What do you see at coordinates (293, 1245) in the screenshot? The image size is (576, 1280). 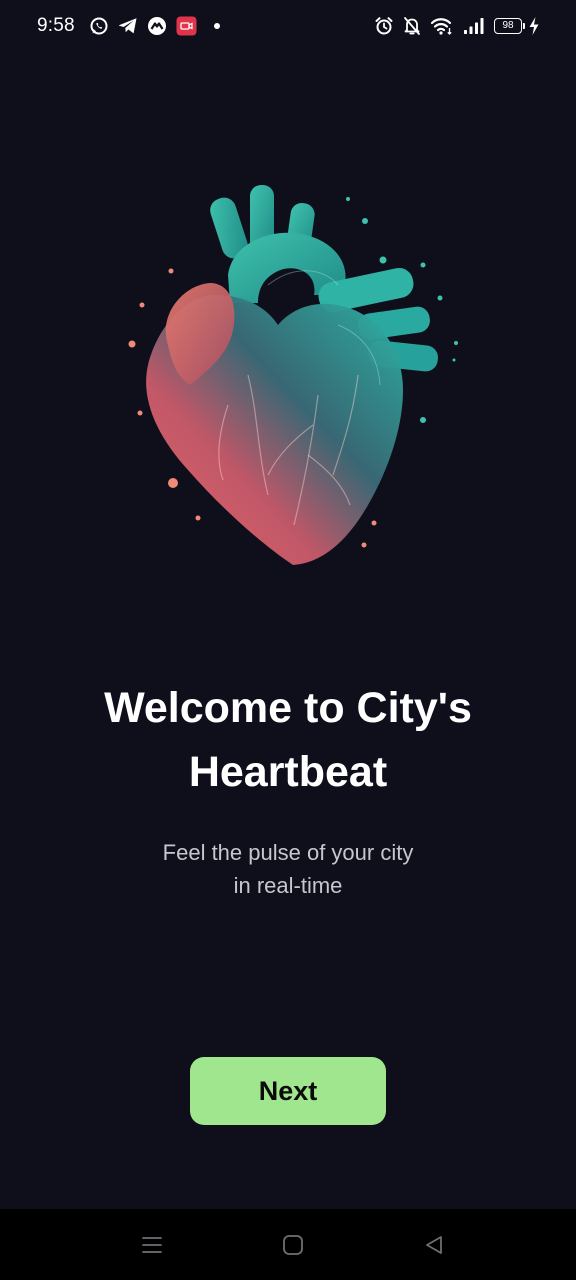 I see `home-icon` at bounding box center [293, 1245].